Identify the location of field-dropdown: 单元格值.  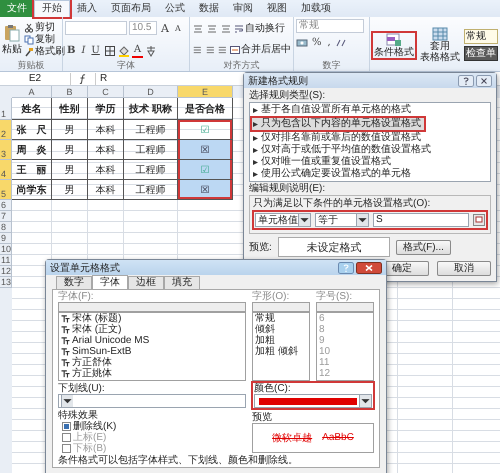
(283, 220).